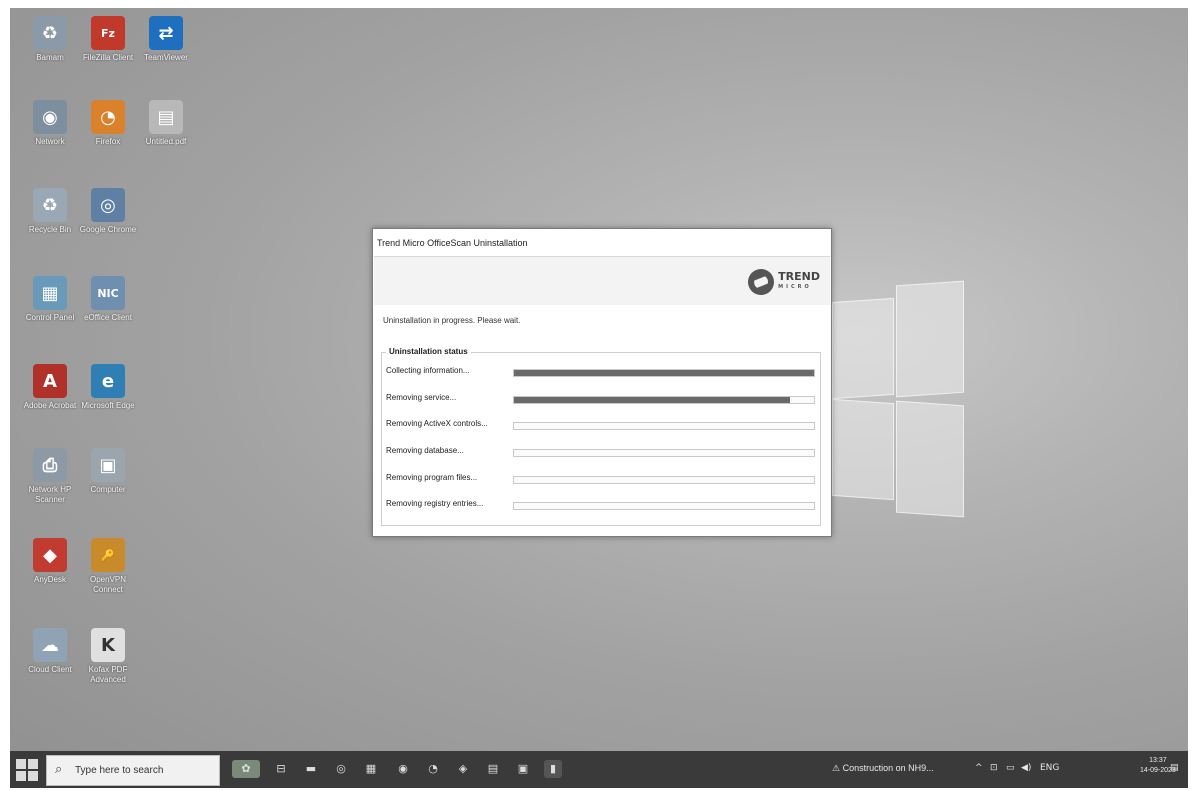 This screenshot has height=791, width=1195. What do you see at coordinates (463, 769) in the screenshot?
I see `taskbar-app-icon-3: ◈` at bounding box center [463, 769].